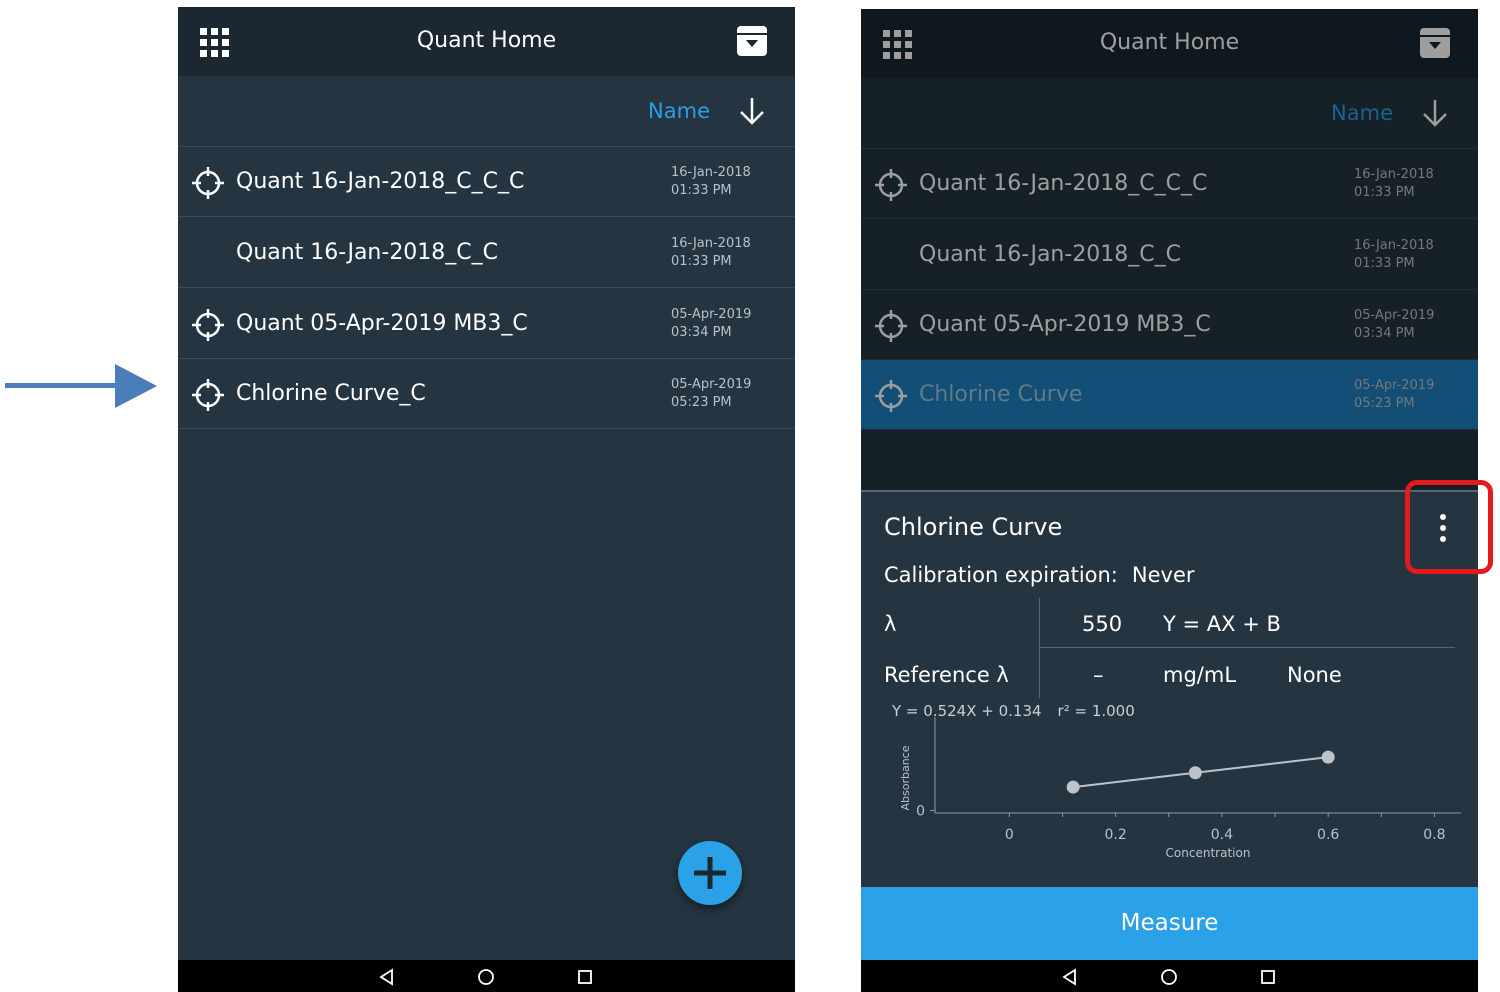 This screenshot has height=992, width=1500. I want to click on table-divider-vertical, so click(1039, 648).